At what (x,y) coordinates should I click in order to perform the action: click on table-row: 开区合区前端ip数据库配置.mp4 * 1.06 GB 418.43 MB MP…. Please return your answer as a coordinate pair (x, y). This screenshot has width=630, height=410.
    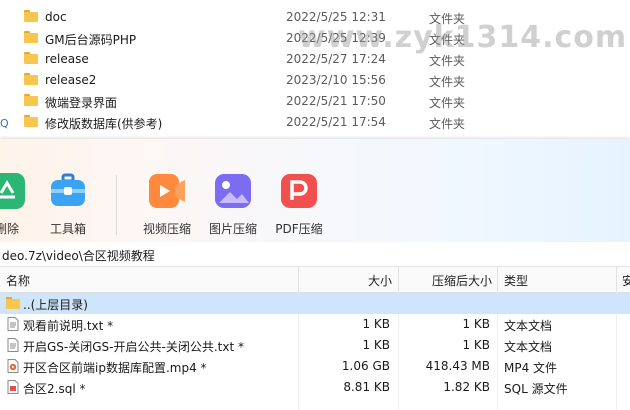
    Looking at the image, I should click on (315, 366).